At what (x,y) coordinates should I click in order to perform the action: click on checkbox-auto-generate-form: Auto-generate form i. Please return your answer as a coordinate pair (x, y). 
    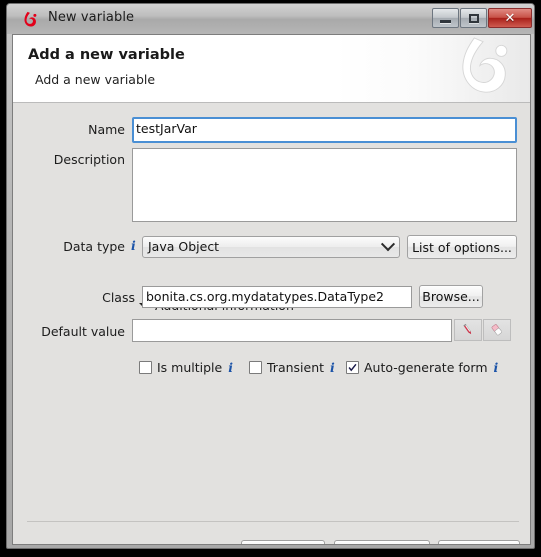
    Looking at the image, I should click on (422, 367).